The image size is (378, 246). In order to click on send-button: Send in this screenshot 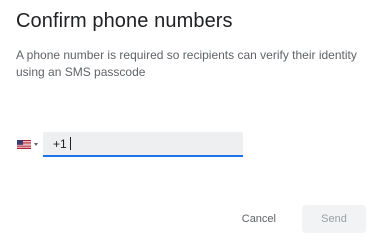, I will do `click(334, 219)`.